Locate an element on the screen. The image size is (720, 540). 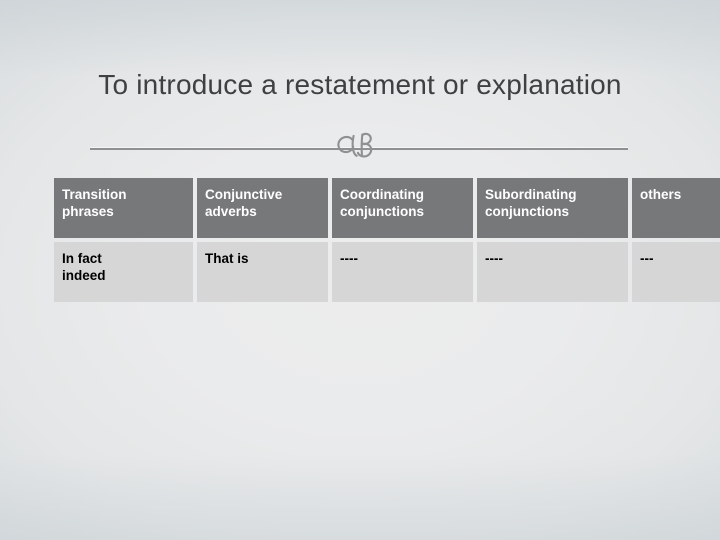
column-header-coordinating-conjunctions: Coordinating conjunctions is located at coordinates (402, 208).